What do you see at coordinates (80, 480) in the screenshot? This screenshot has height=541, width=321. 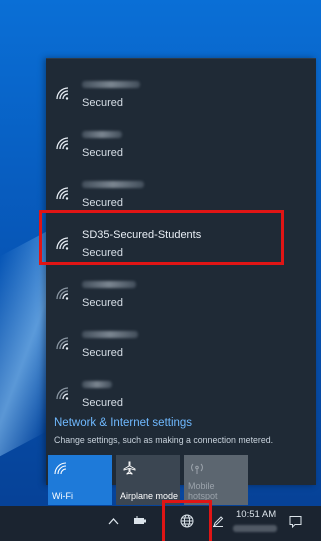 I see `wifi-toggle-tile: Wi-Fi` at bounding box center [80, 480].